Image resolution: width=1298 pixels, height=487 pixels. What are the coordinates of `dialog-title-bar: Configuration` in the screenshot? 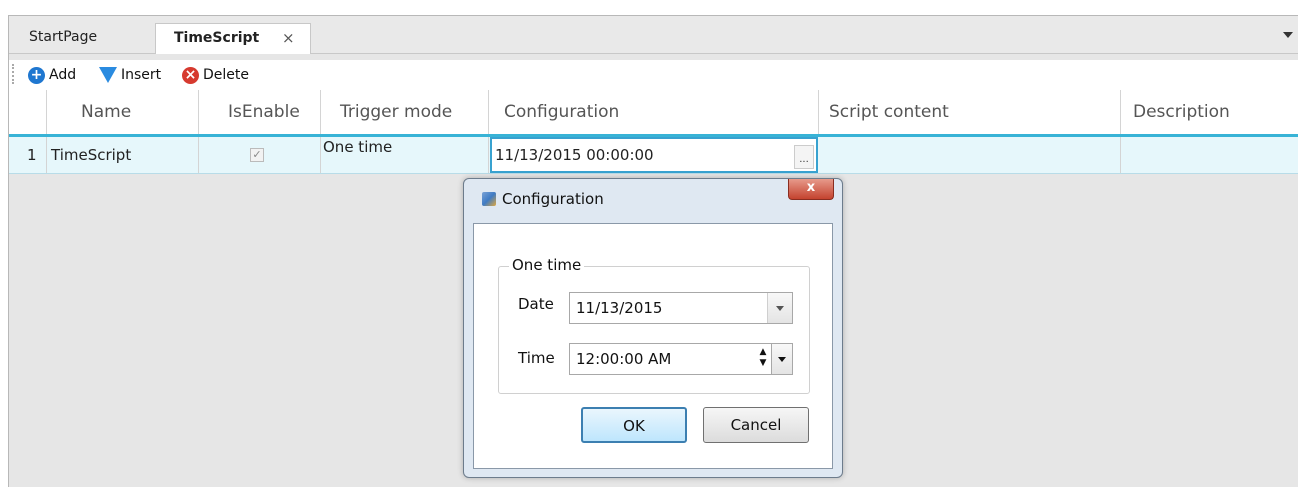 It's located at (543, 199).